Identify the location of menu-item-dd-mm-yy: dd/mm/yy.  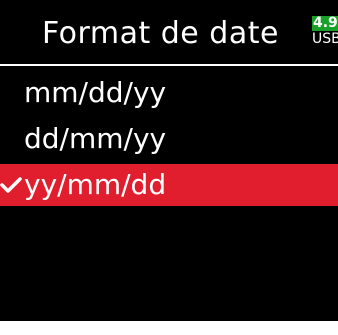
(169, 139).